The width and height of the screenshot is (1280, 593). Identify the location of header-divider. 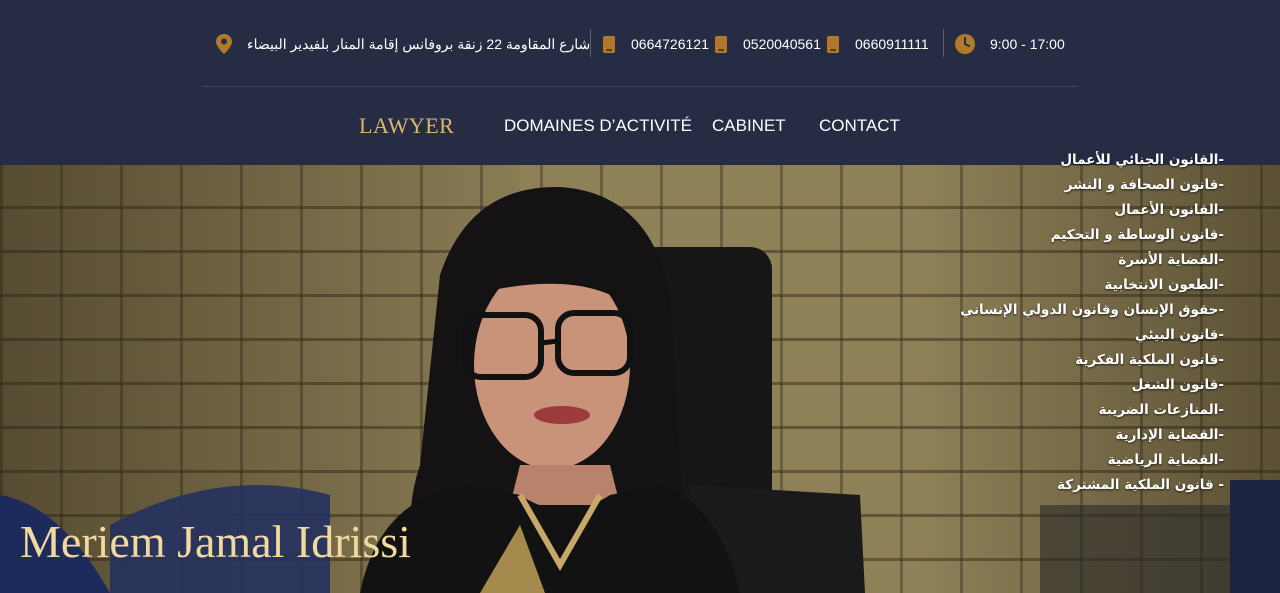
(640, 86).